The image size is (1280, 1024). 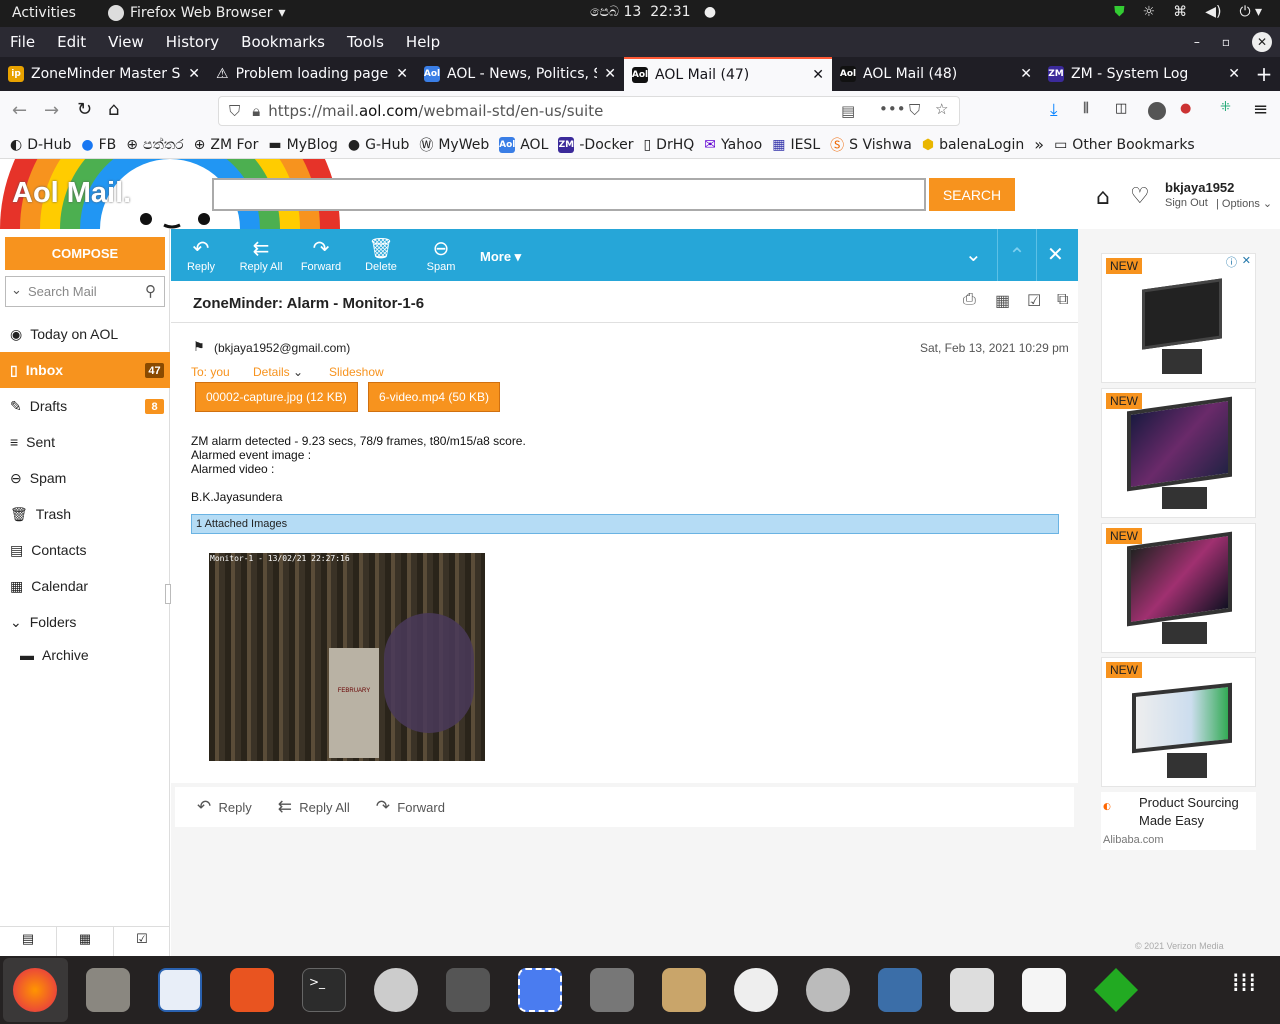 What do you see at coordinates (1244, 203) in the screenshot?
I see `options-link: | Options ⌄` at bounding box center [1244, 203].